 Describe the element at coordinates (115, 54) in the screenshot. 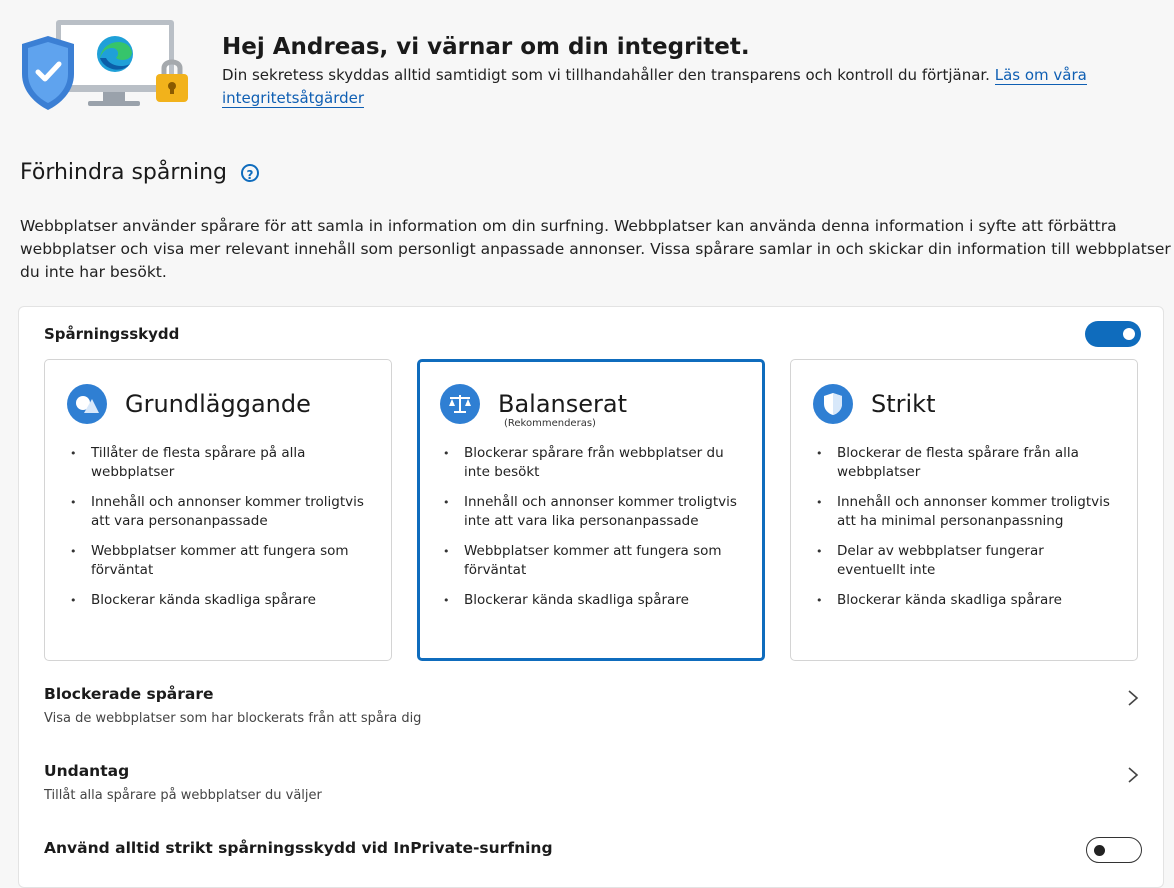

I see `edge-logo` at that location.